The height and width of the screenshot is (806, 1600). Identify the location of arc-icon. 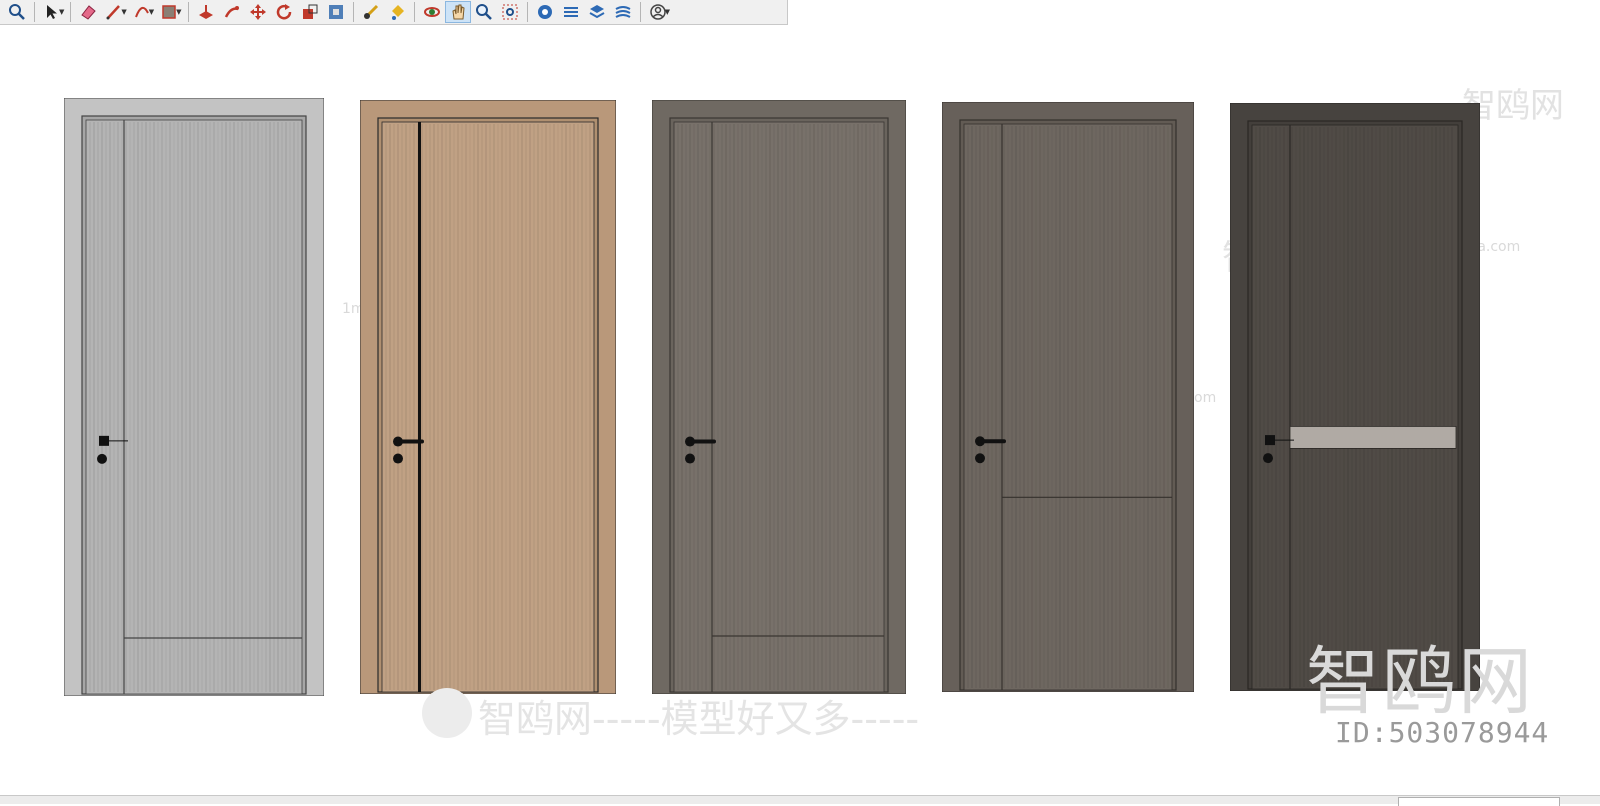
(141, 12).